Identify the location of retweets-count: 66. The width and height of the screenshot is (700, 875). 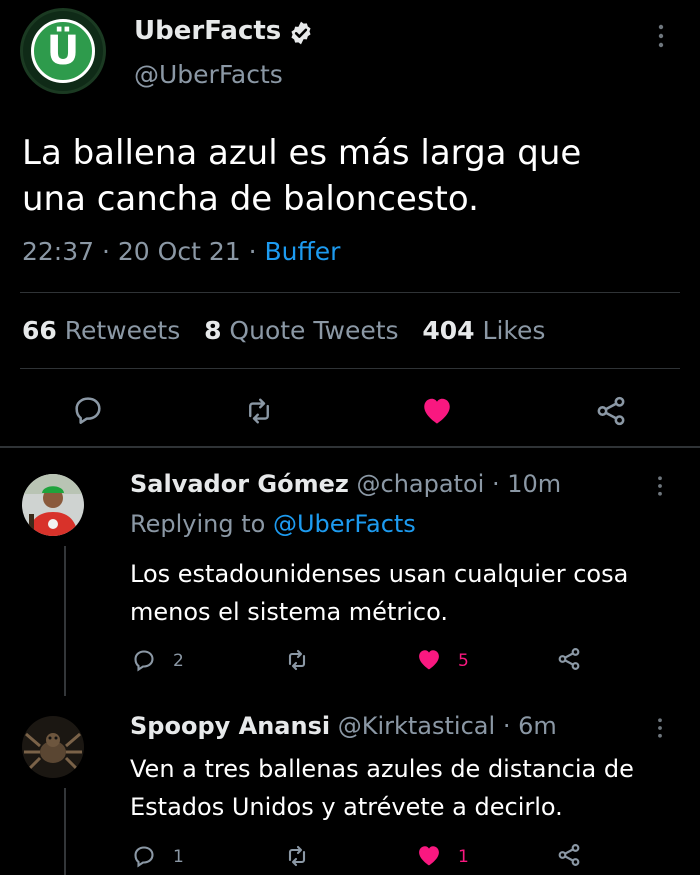
(39, 330).